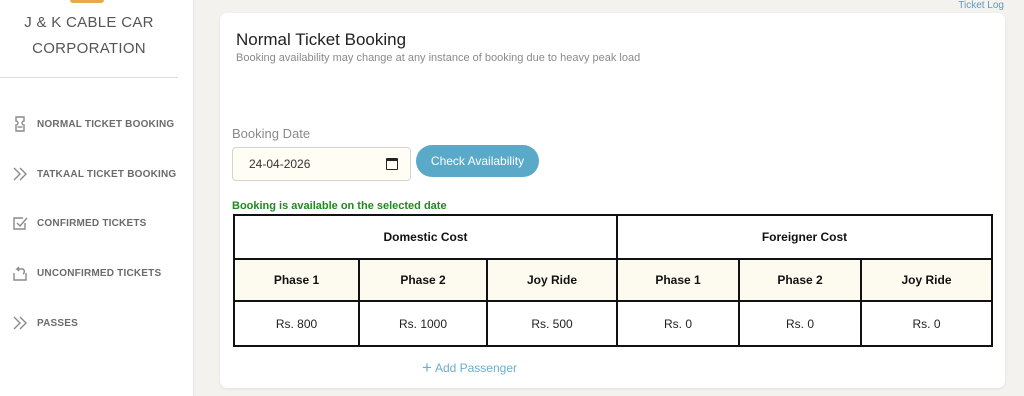 Image resolution: width=1024 pixels, height=396 pixels. I want to click on sidebar-item-unconfirmed-tickets: UNCONFIRMED TICKETS, so click(97, 273).